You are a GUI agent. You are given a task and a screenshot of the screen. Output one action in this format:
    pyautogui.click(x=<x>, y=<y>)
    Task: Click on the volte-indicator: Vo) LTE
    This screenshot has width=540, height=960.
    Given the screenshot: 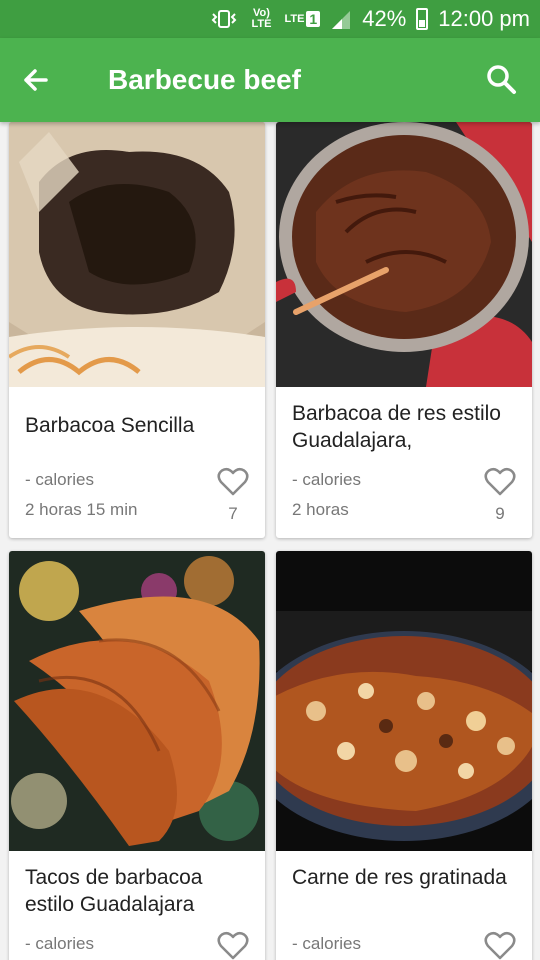 What is the action you would take?
    pyautogui.click(x=261, y=18)
    